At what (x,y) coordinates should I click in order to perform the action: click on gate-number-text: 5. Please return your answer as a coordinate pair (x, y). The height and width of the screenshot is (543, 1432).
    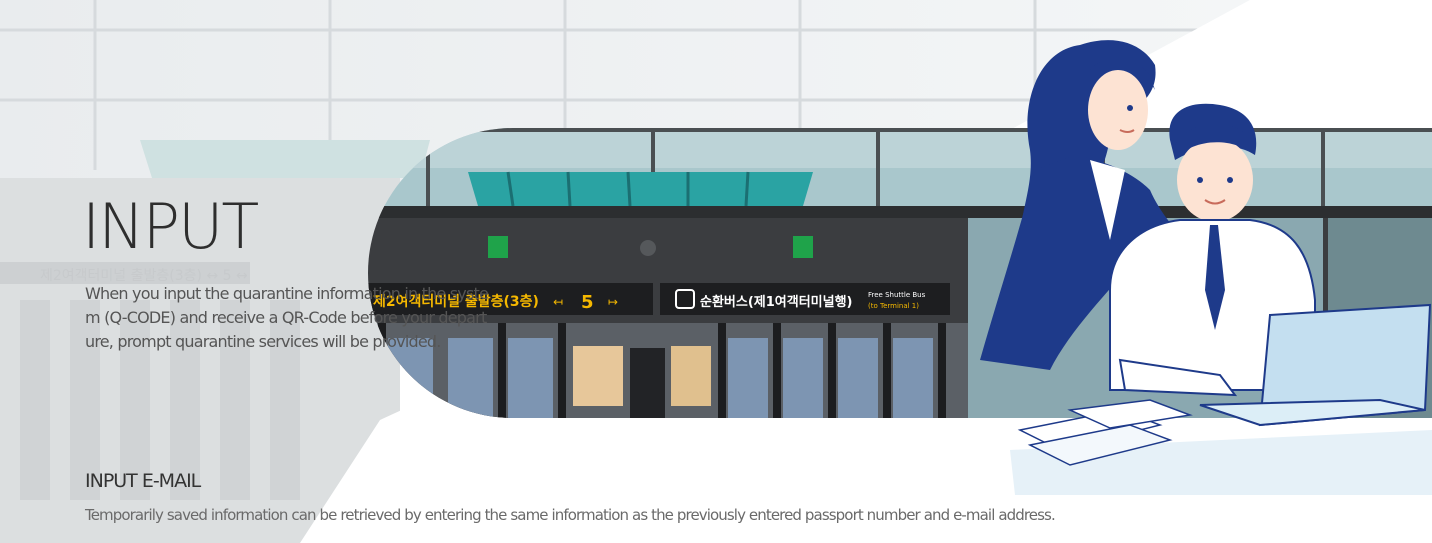
    Looking at the image, I should click on (587, 302).